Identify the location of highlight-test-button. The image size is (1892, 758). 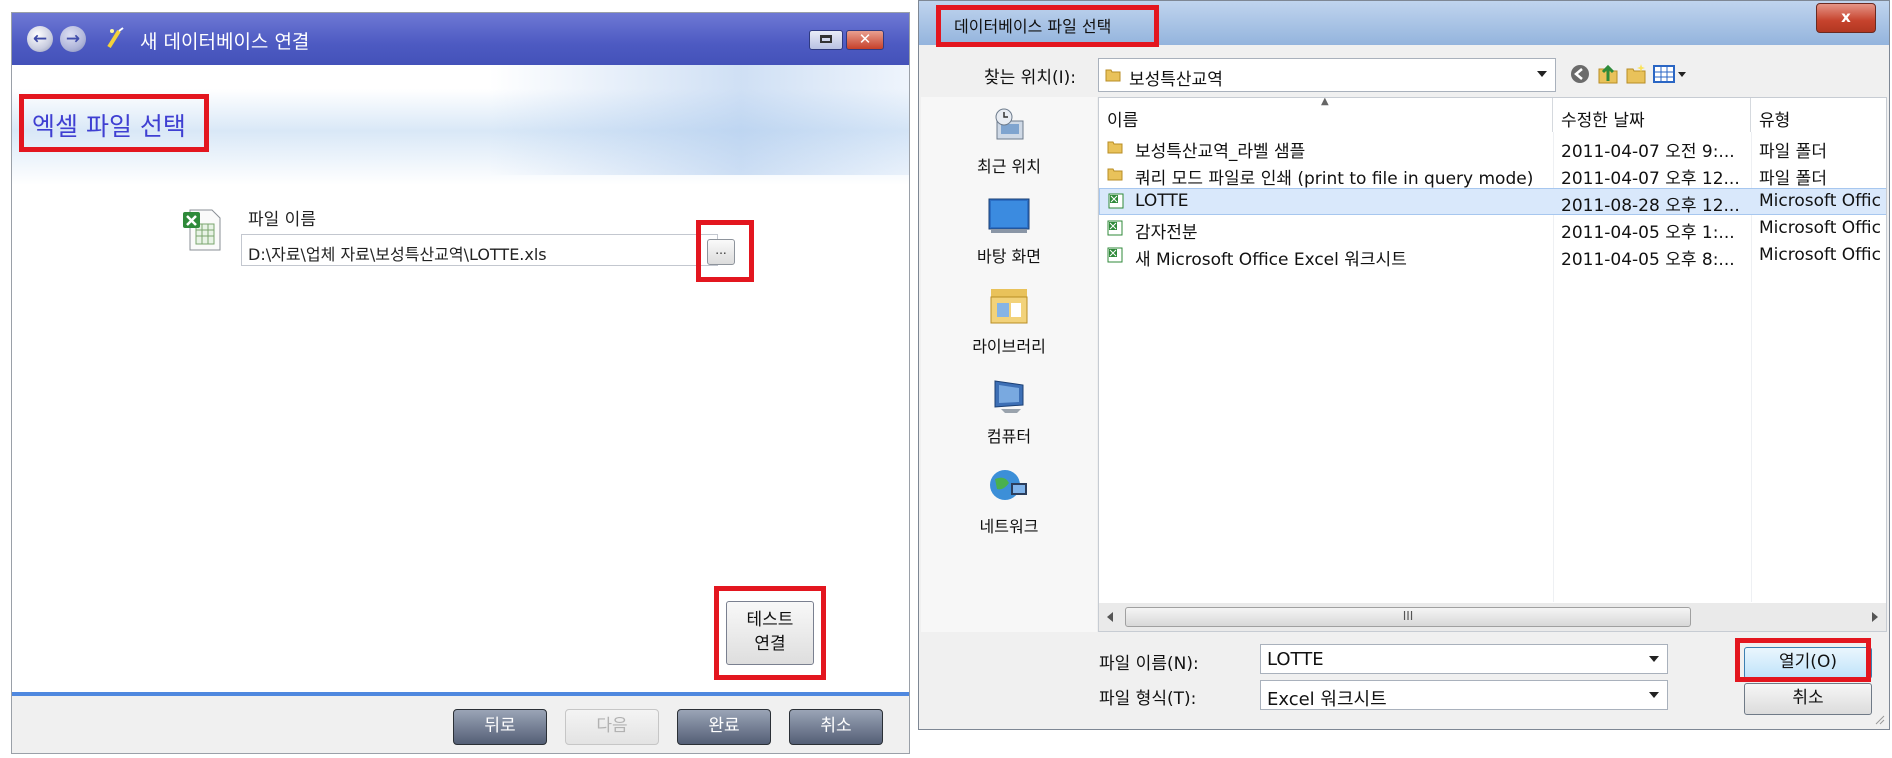
(770, 633).